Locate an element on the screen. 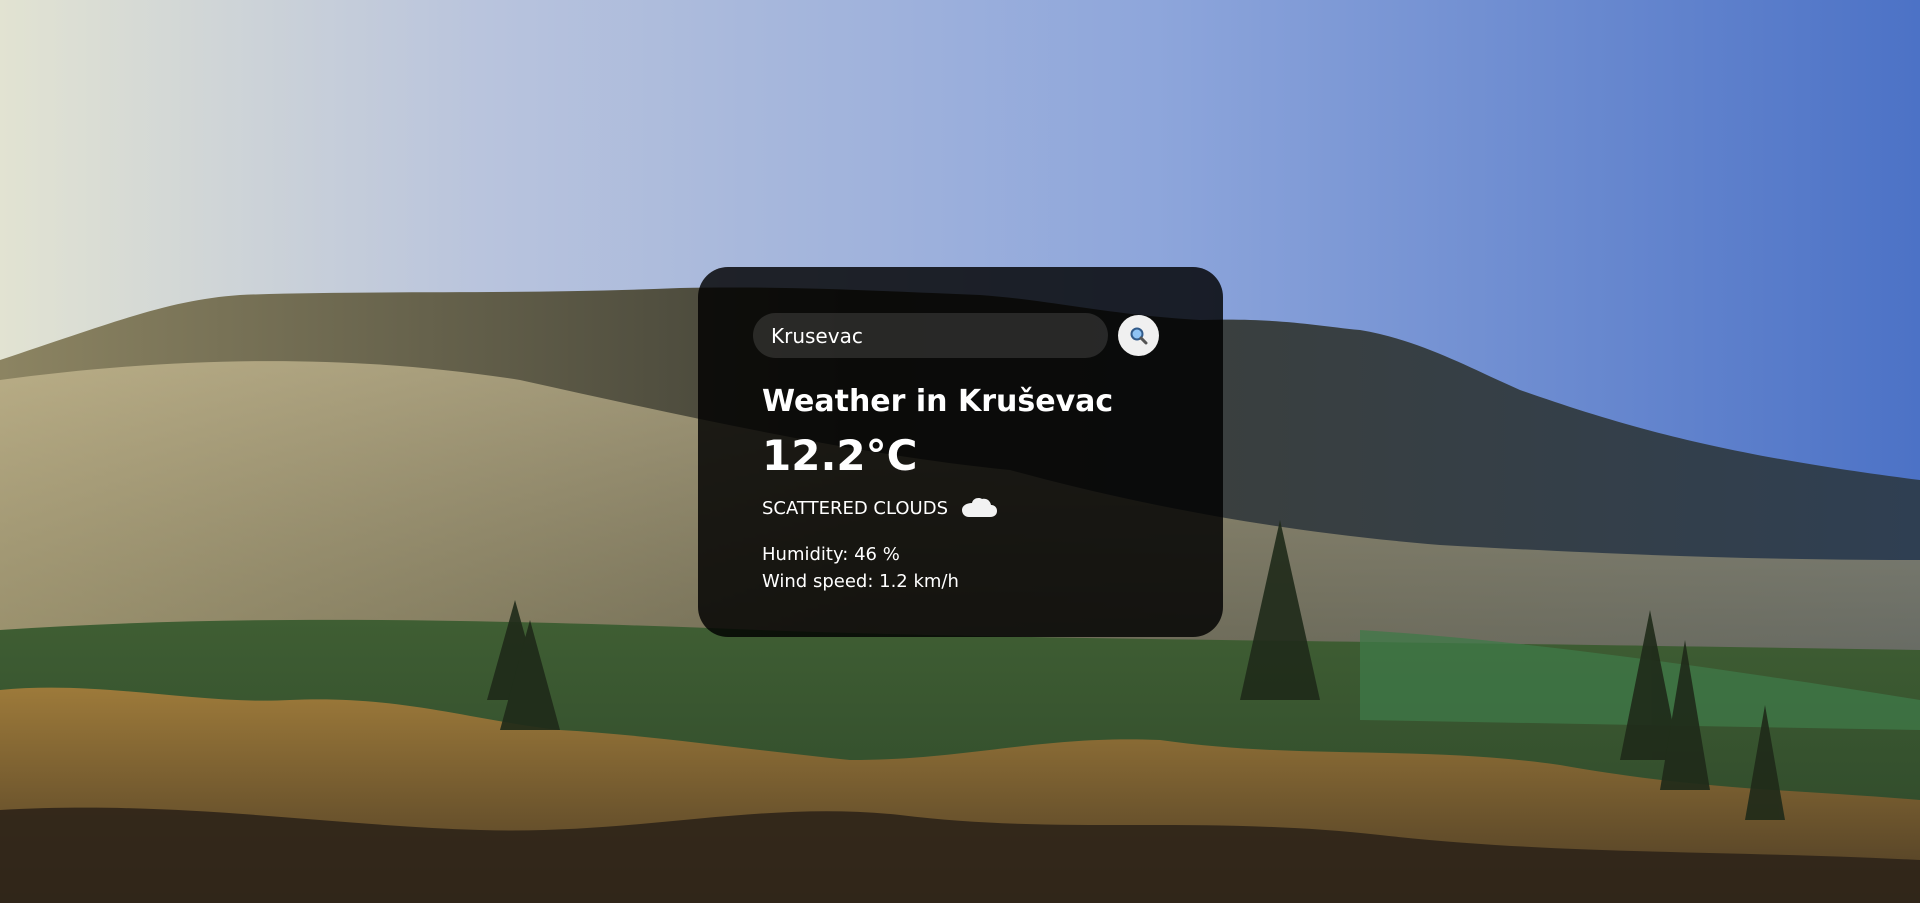  search-button is located at coordinates (1138, 335).